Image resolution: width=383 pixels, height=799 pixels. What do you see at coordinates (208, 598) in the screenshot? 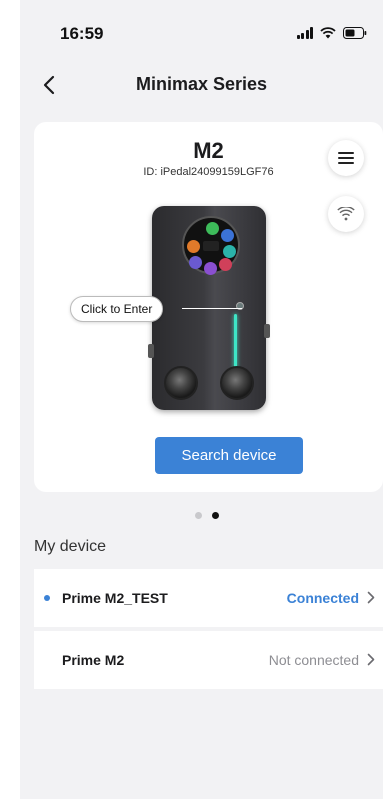
I see `device-row-prime-m2-test: Prime M2_TEST Connected` at bounding box center [208, 598].